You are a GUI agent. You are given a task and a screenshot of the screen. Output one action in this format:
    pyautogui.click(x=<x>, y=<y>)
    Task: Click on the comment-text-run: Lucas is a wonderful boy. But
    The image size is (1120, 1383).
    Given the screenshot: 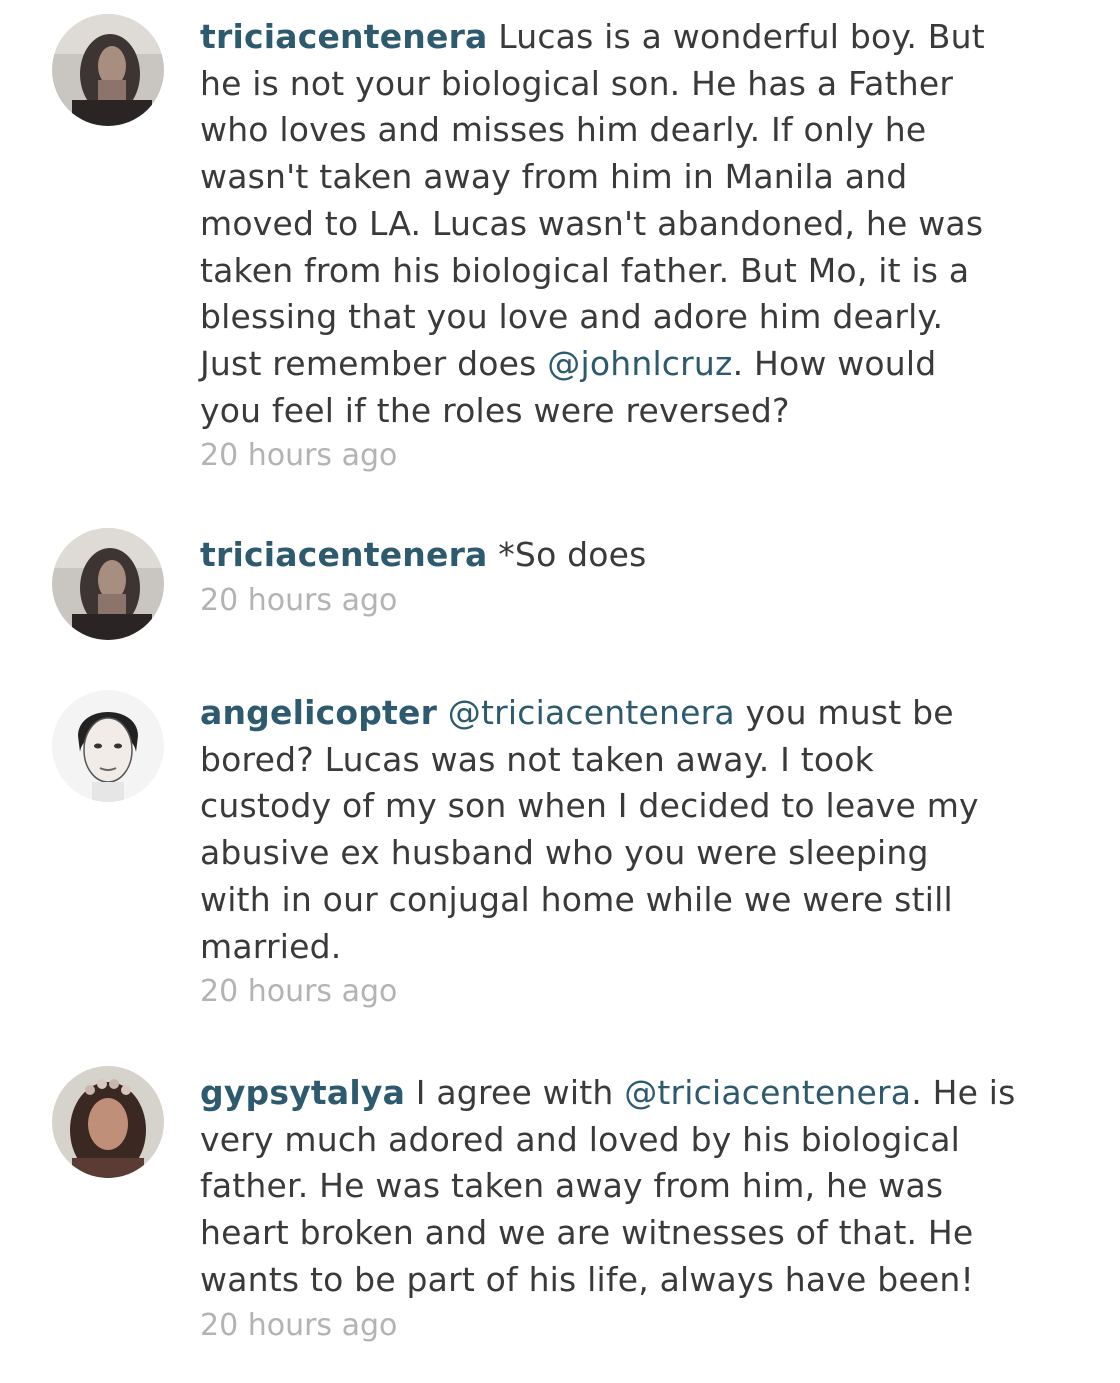 What is the action you would take?
    pyautogui.click(x=741, y=36)
    